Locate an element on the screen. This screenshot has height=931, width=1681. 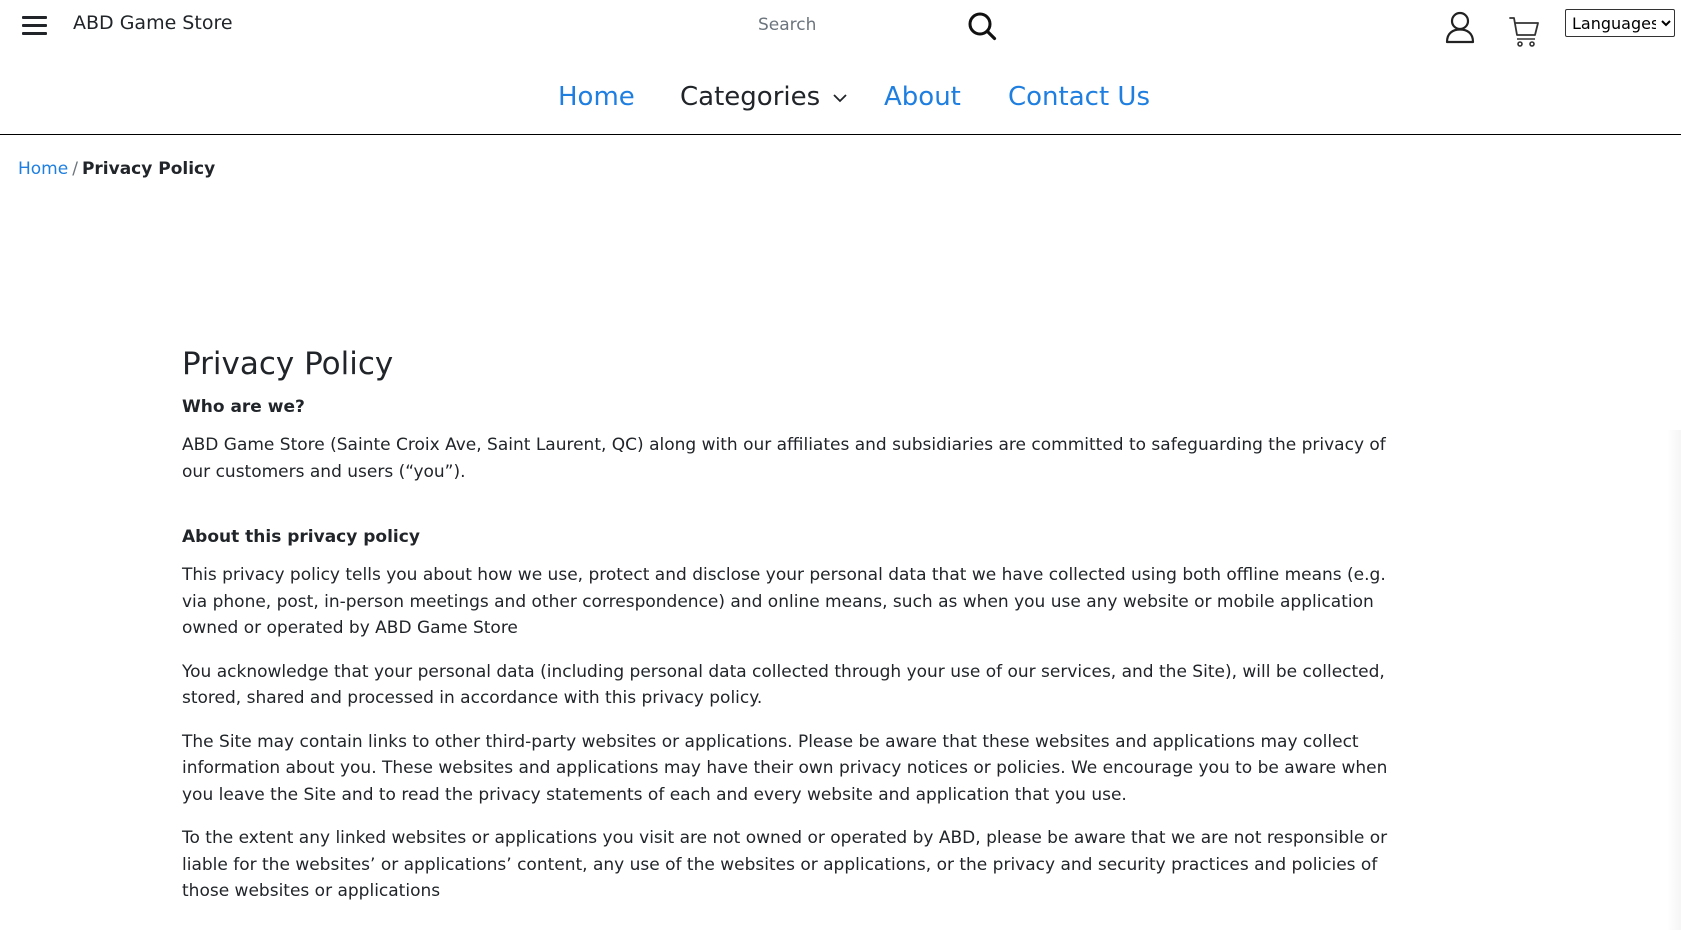
nav-categories-label: Categories is located at coordinates (750, 97).